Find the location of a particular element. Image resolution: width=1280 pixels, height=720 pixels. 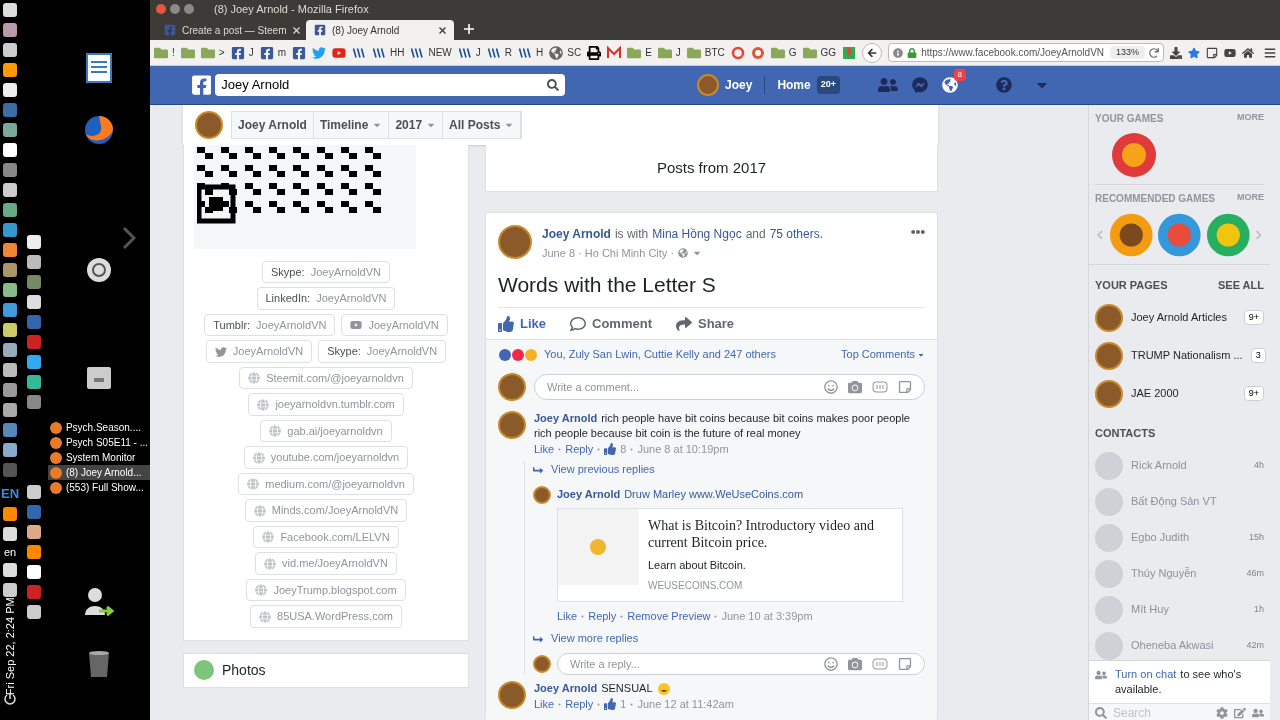

filter-dropdown: 2017 is located at coordinates (416, 124).